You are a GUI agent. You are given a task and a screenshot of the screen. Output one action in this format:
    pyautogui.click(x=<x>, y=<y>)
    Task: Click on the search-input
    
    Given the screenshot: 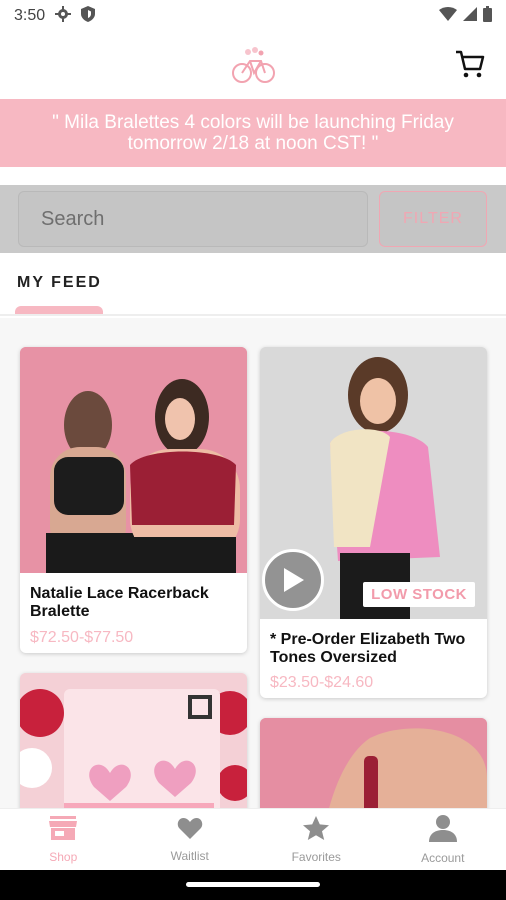 What is the action you would take?
    pyautogui.click(x=193, y=219)
    